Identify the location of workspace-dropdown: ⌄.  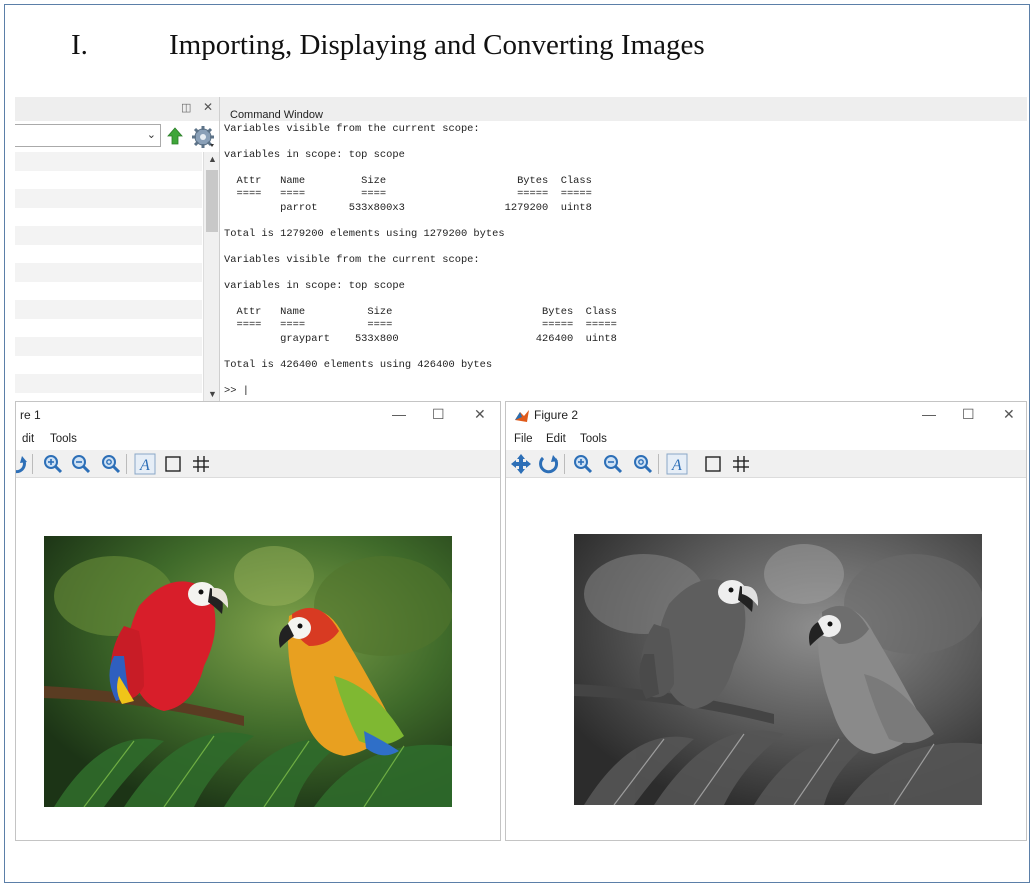
(88, 135).